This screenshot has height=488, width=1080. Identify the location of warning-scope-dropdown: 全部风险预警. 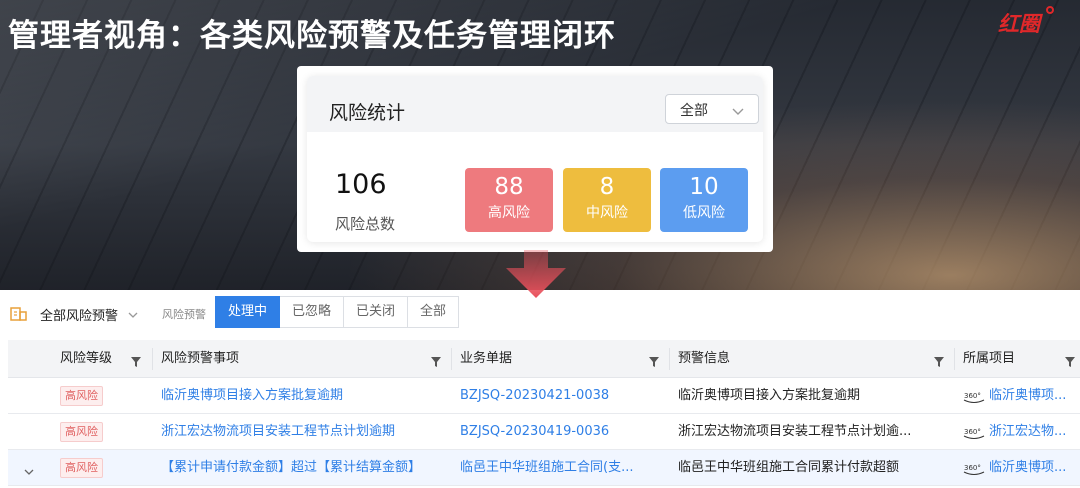
(89, 314).